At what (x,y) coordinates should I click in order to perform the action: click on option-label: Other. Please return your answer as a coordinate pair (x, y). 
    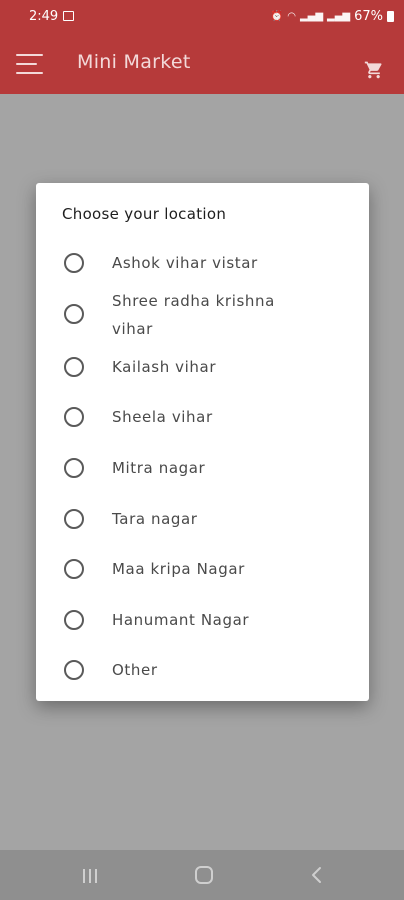
    Looking at the image, I should click on (135, 670).